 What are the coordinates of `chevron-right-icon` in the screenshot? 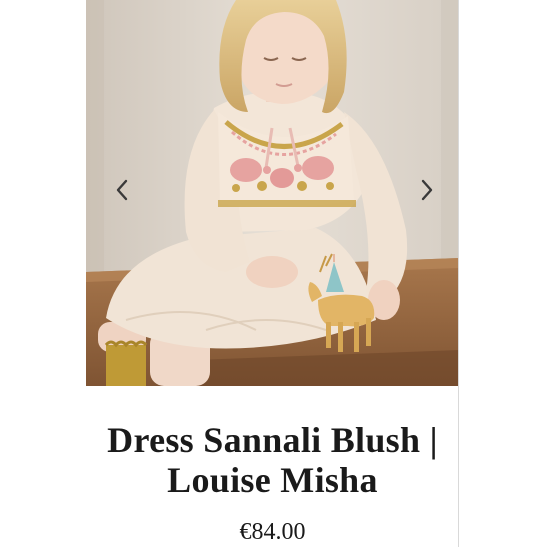 It's located at (427, 190).